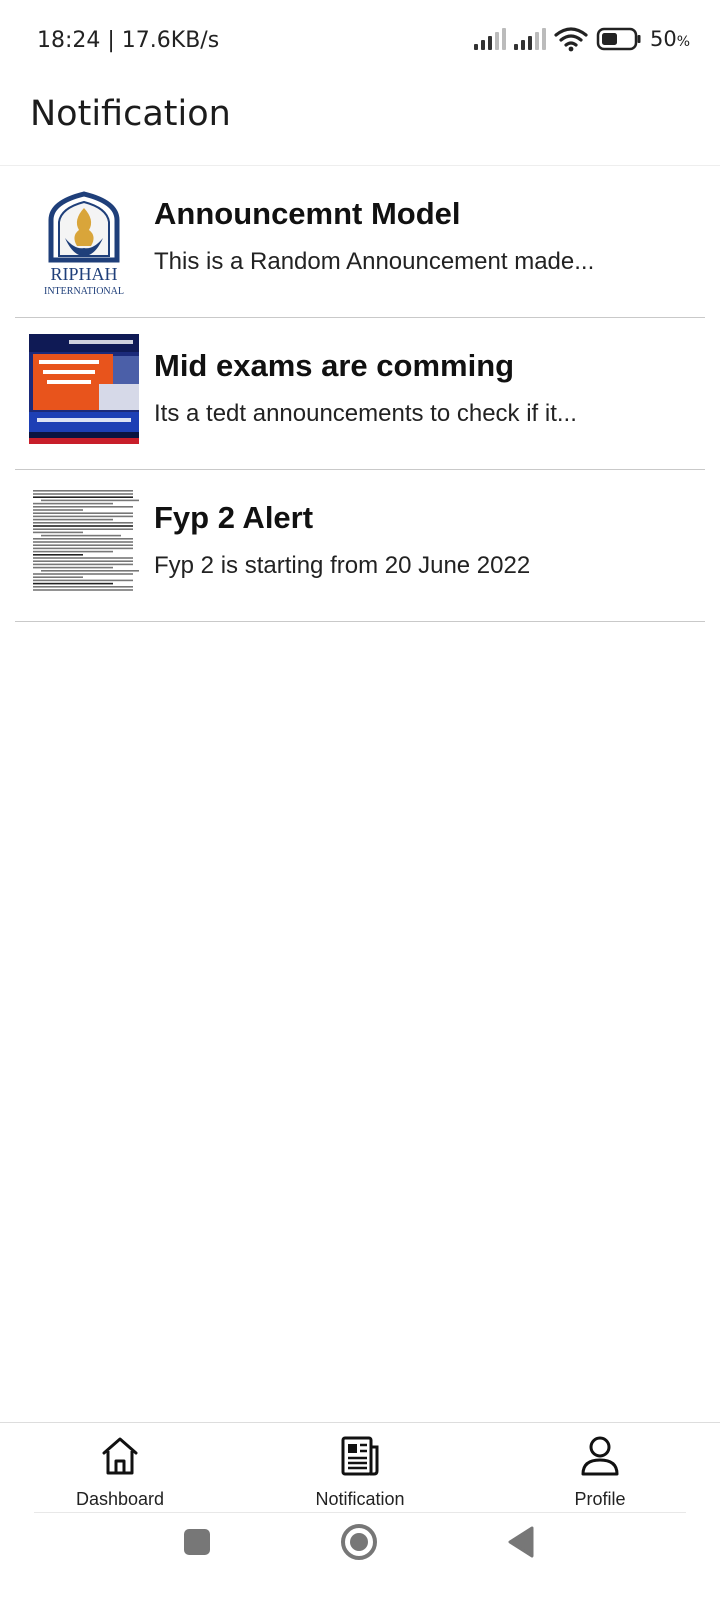  I want to click on nav-label-profile: Profile, so click(600, 1499).